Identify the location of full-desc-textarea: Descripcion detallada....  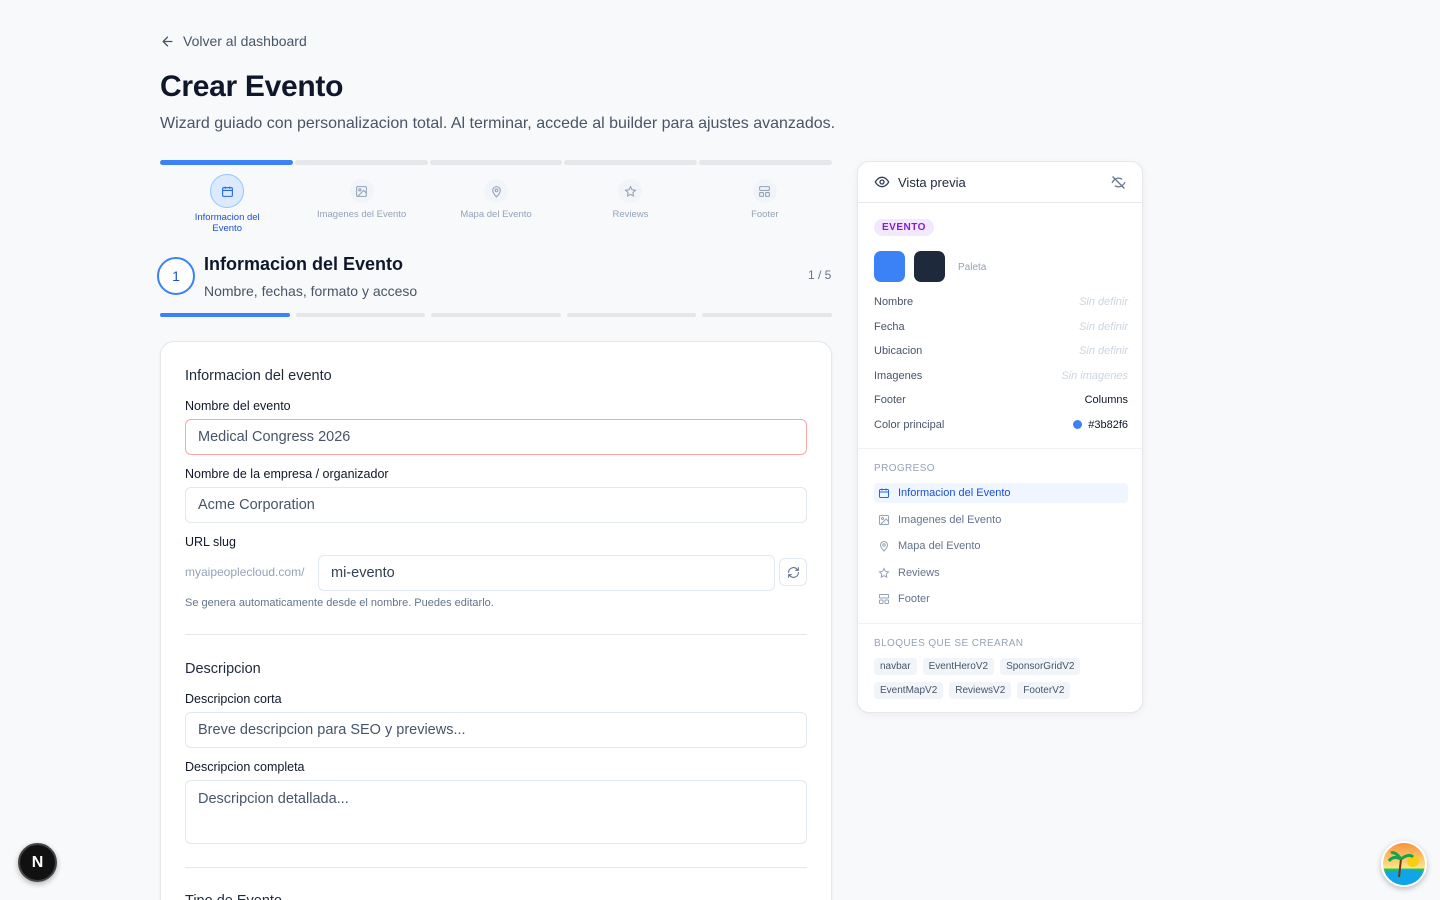
(496, 812).